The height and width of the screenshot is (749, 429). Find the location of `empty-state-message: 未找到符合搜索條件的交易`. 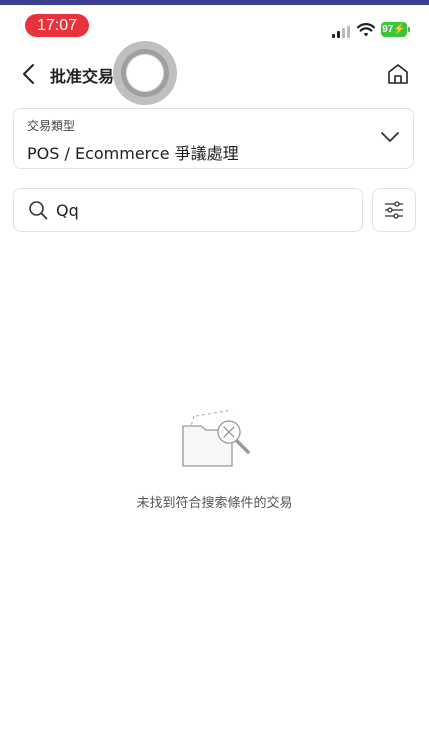

empty-state-message: 未找到符合搜索條件的交易 is located at coordinates (214, 503).